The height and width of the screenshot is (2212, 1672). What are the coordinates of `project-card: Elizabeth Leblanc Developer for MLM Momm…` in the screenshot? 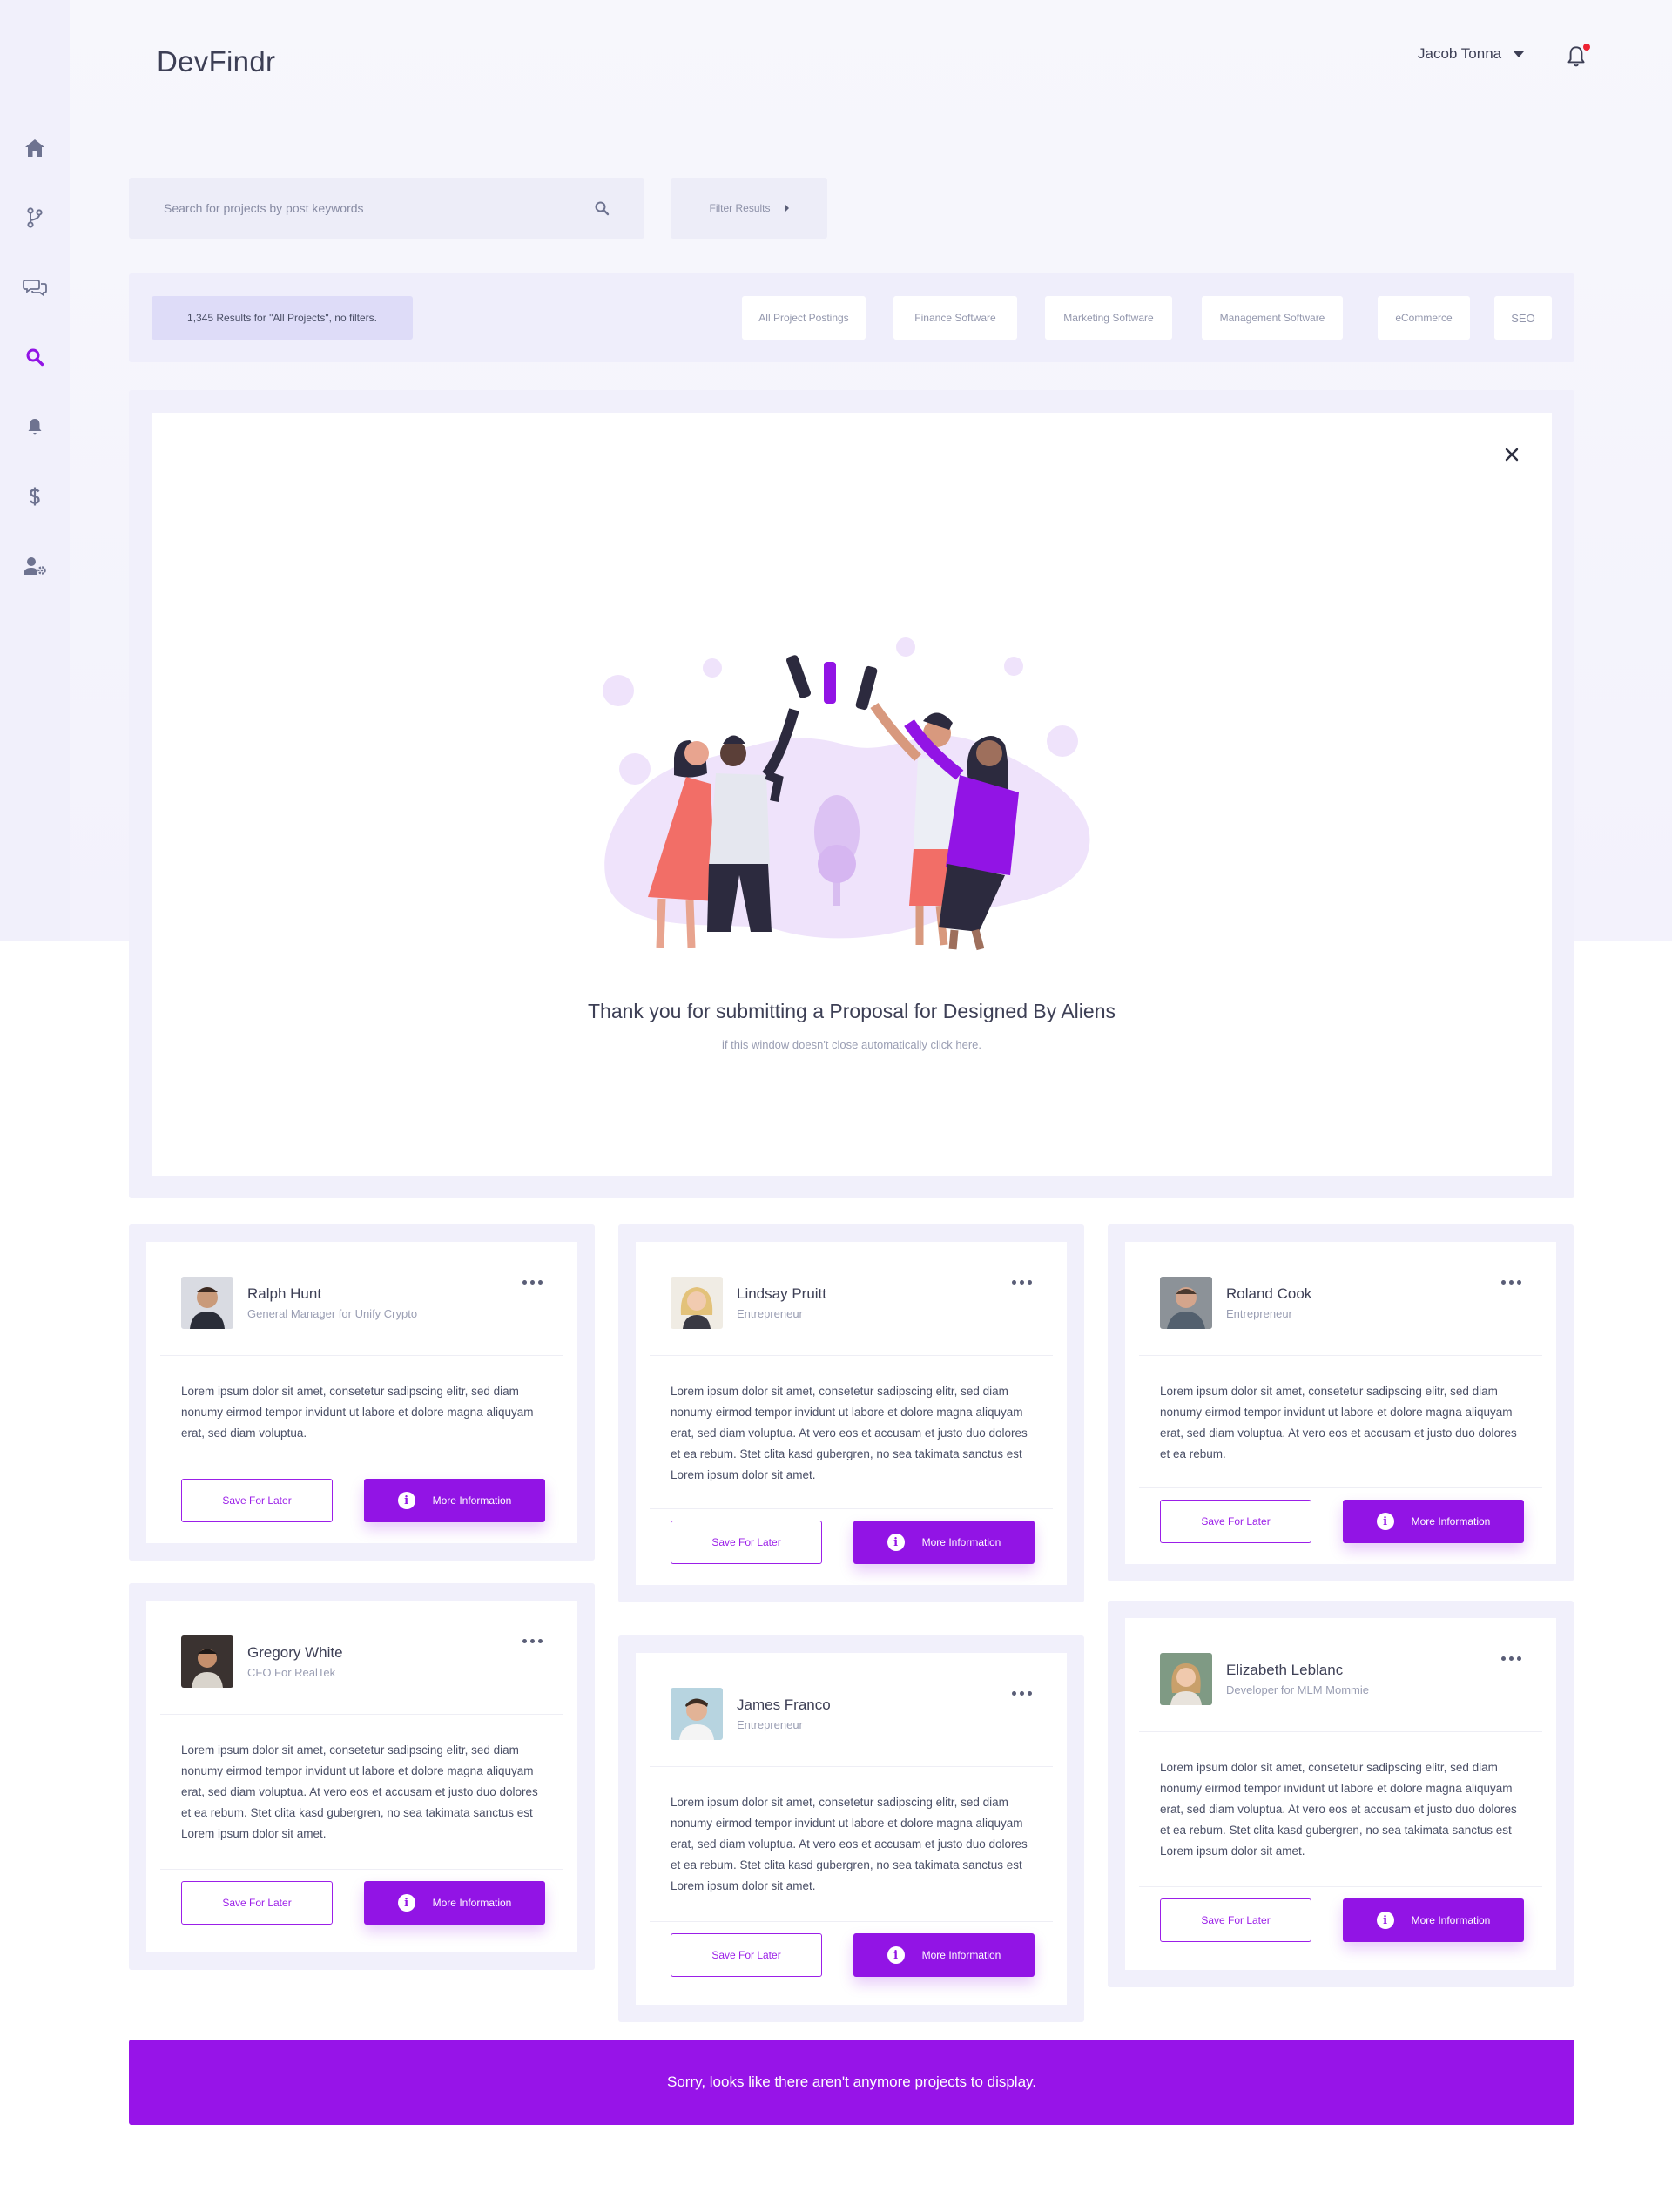 It's located at (1341, 1794).